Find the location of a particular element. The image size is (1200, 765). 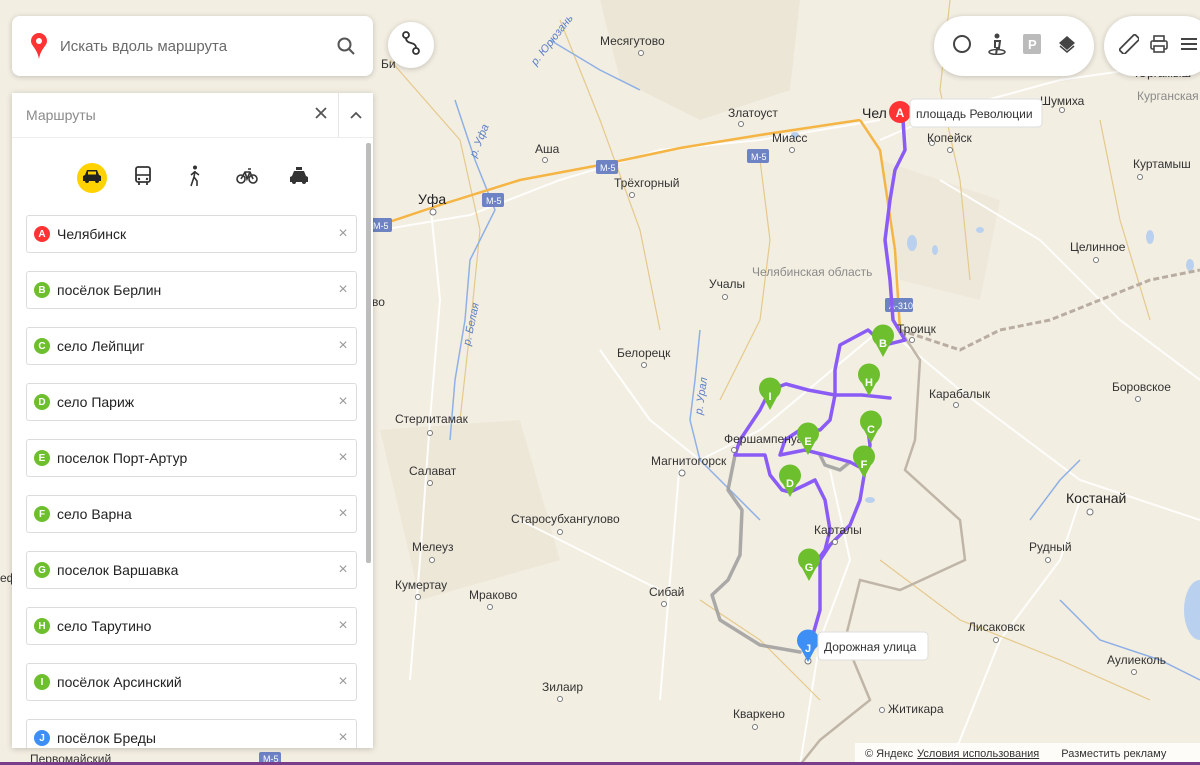

stop-name: поселок Порт-Артур is located at coordinates (193, 458).